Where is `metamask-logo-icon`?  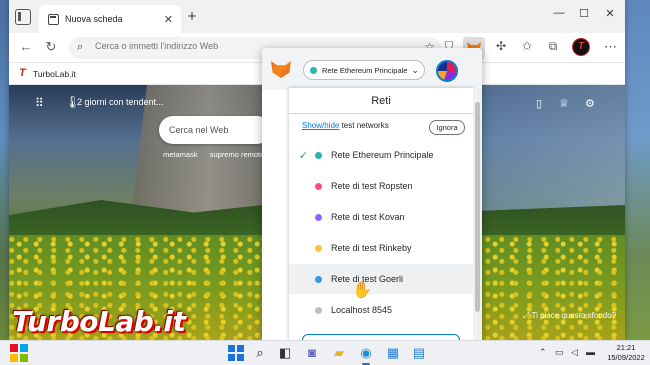 metamask-logo-icon is located at coordinates (281, 69).